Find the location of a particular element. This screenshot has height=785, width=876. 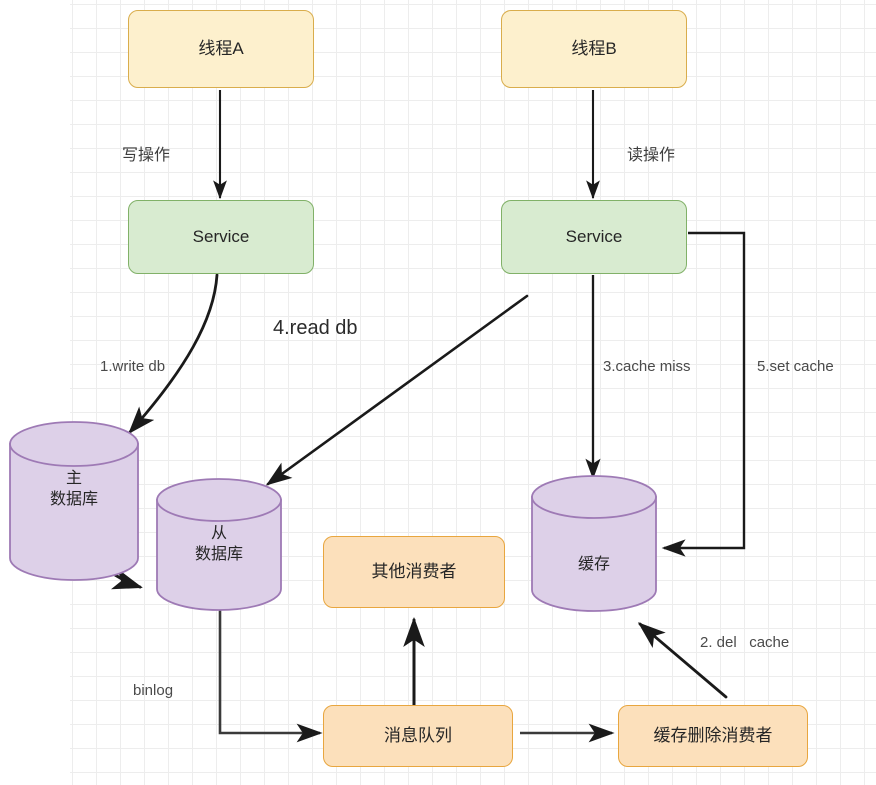

node-message-queue-label: 消息队列 is located at coordinates (418, 736).